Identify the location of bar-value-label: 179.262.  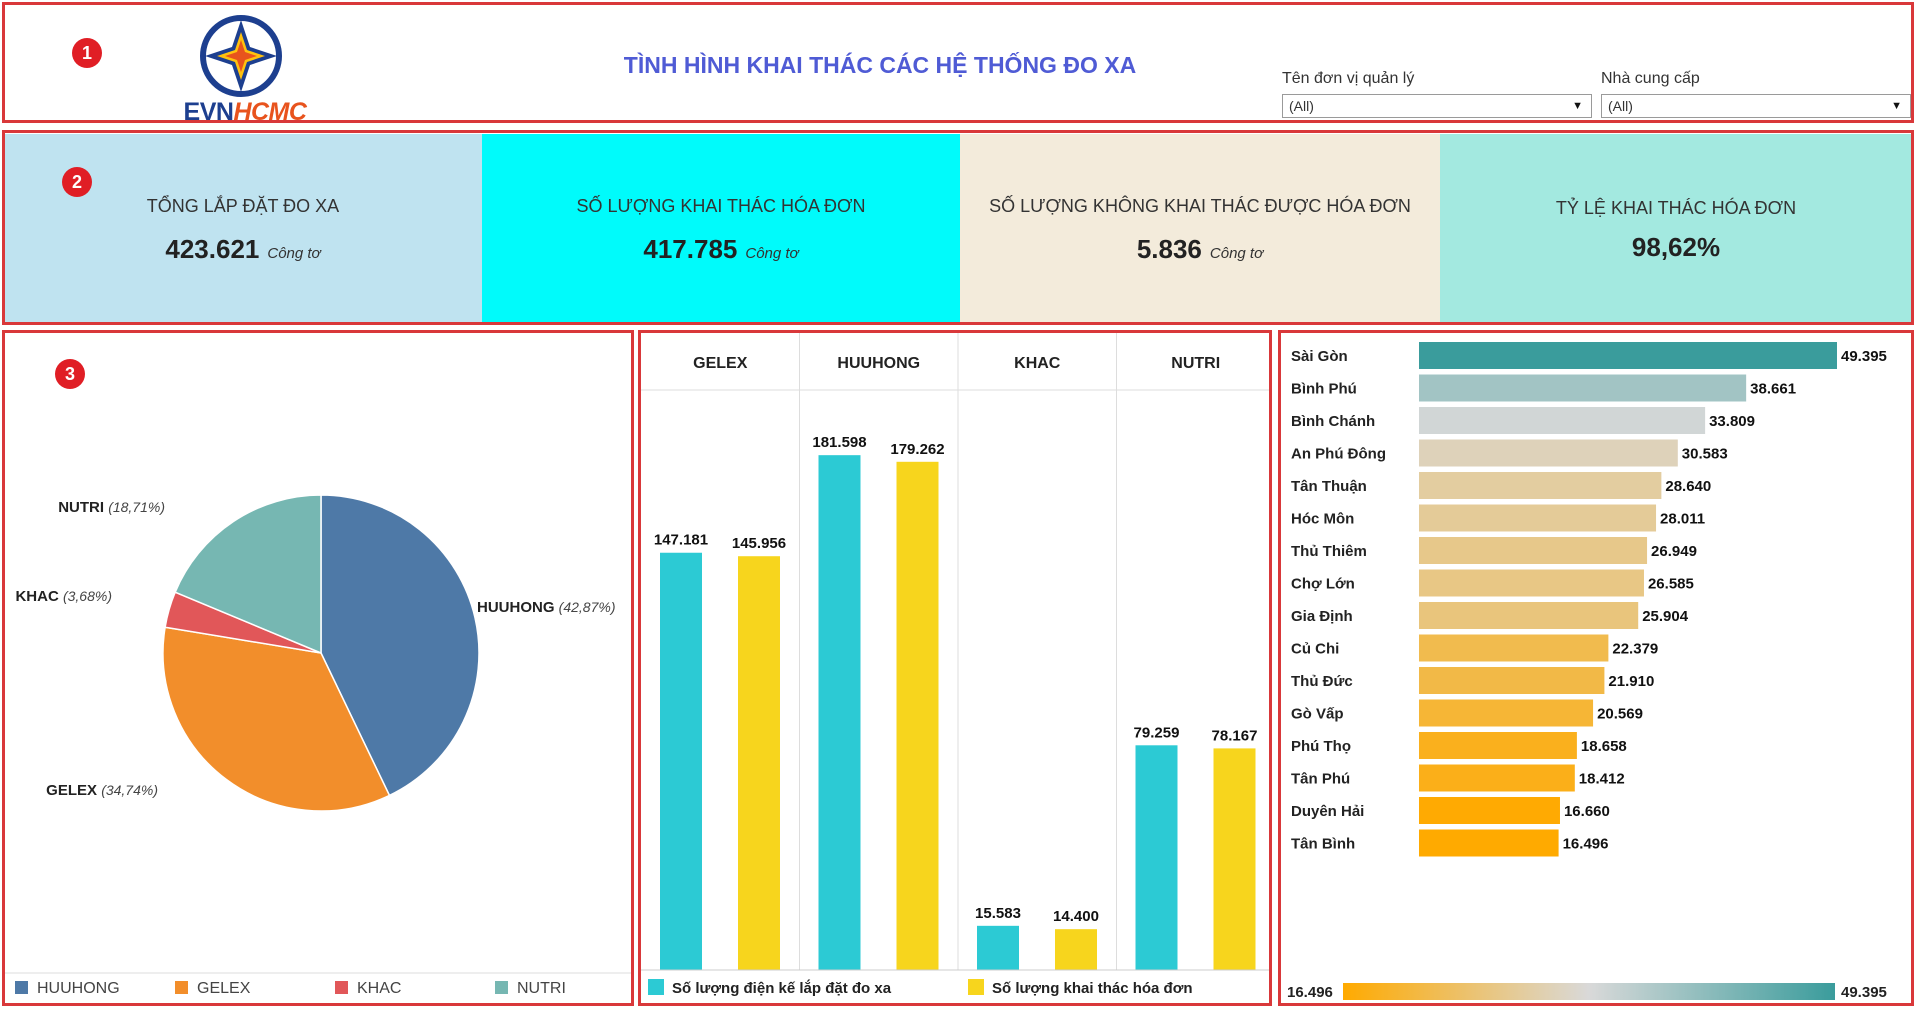
(917, 449).